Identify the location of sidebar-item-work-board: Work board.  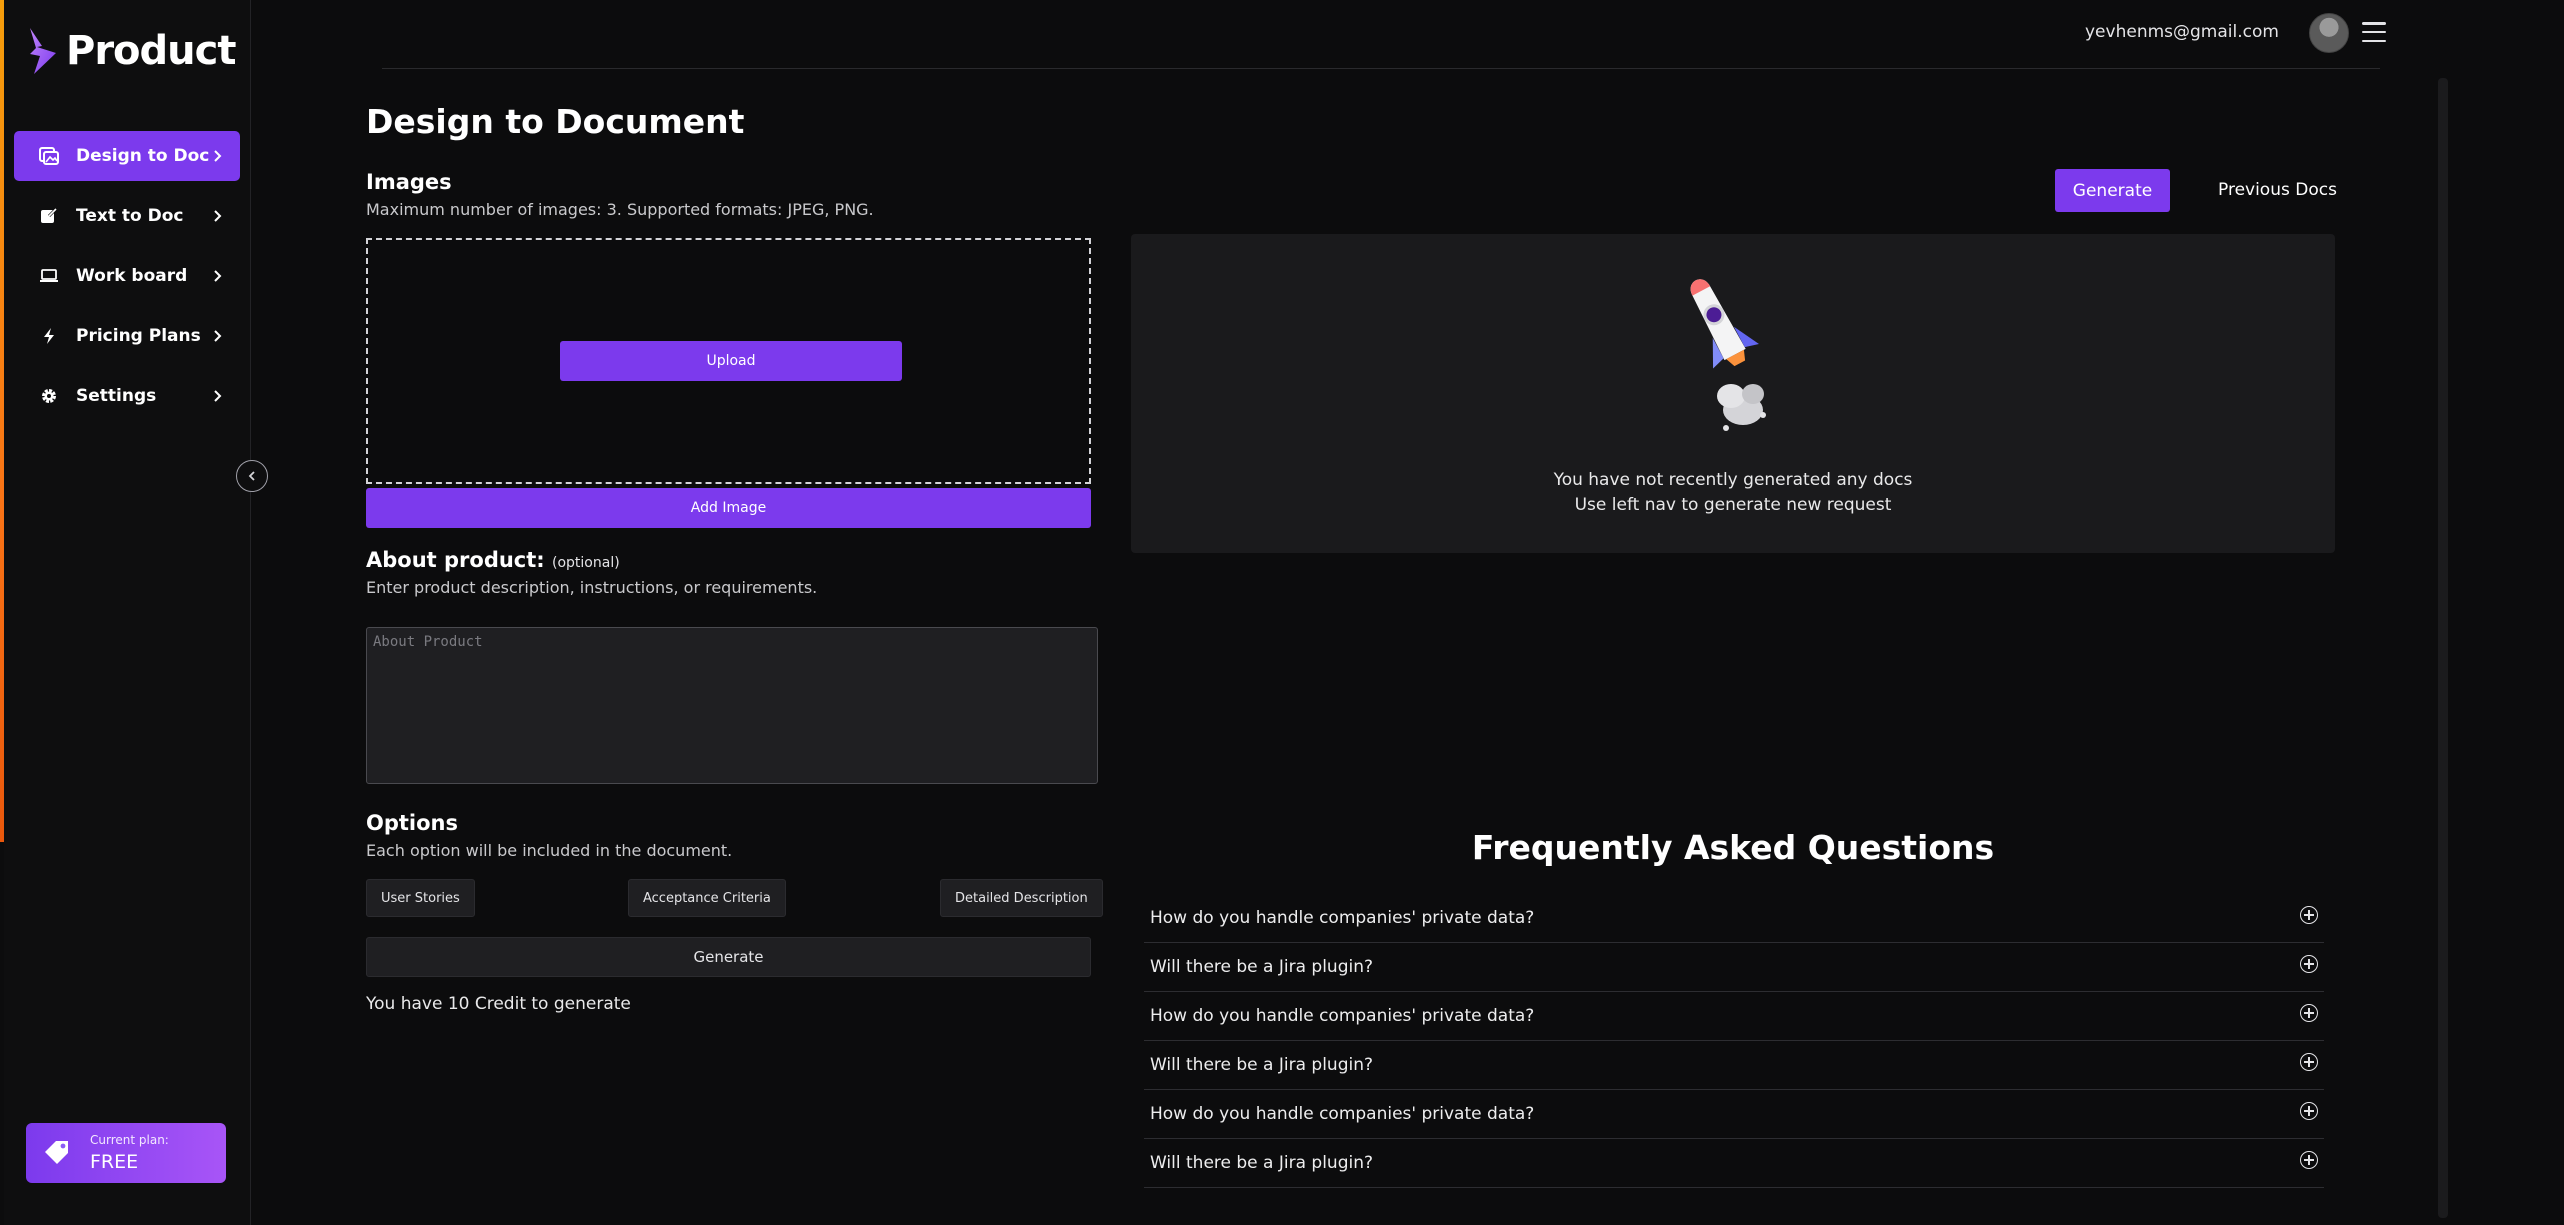
(127, 276).